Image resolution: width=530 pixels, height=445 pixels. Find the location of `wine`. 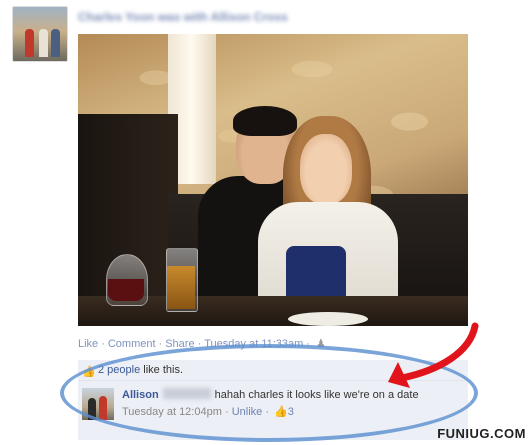

wine is located at coordinates (126, 290).